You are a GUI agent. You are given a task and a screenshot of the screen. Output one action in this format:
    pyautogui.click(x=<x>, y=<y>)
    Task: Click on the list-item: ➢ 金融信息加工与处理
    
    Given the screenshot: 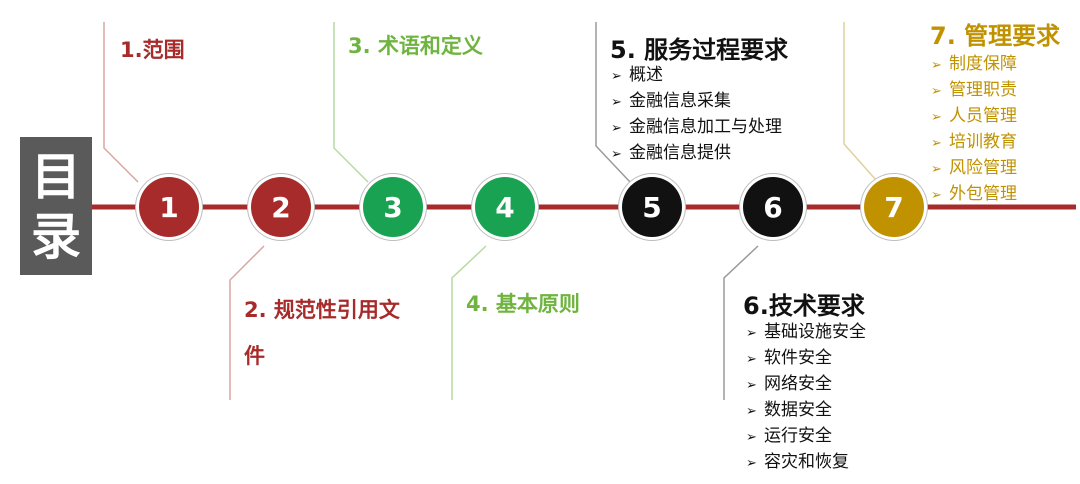 What is the action you would take?
    pyautogui.click(x=696, y=128)
    